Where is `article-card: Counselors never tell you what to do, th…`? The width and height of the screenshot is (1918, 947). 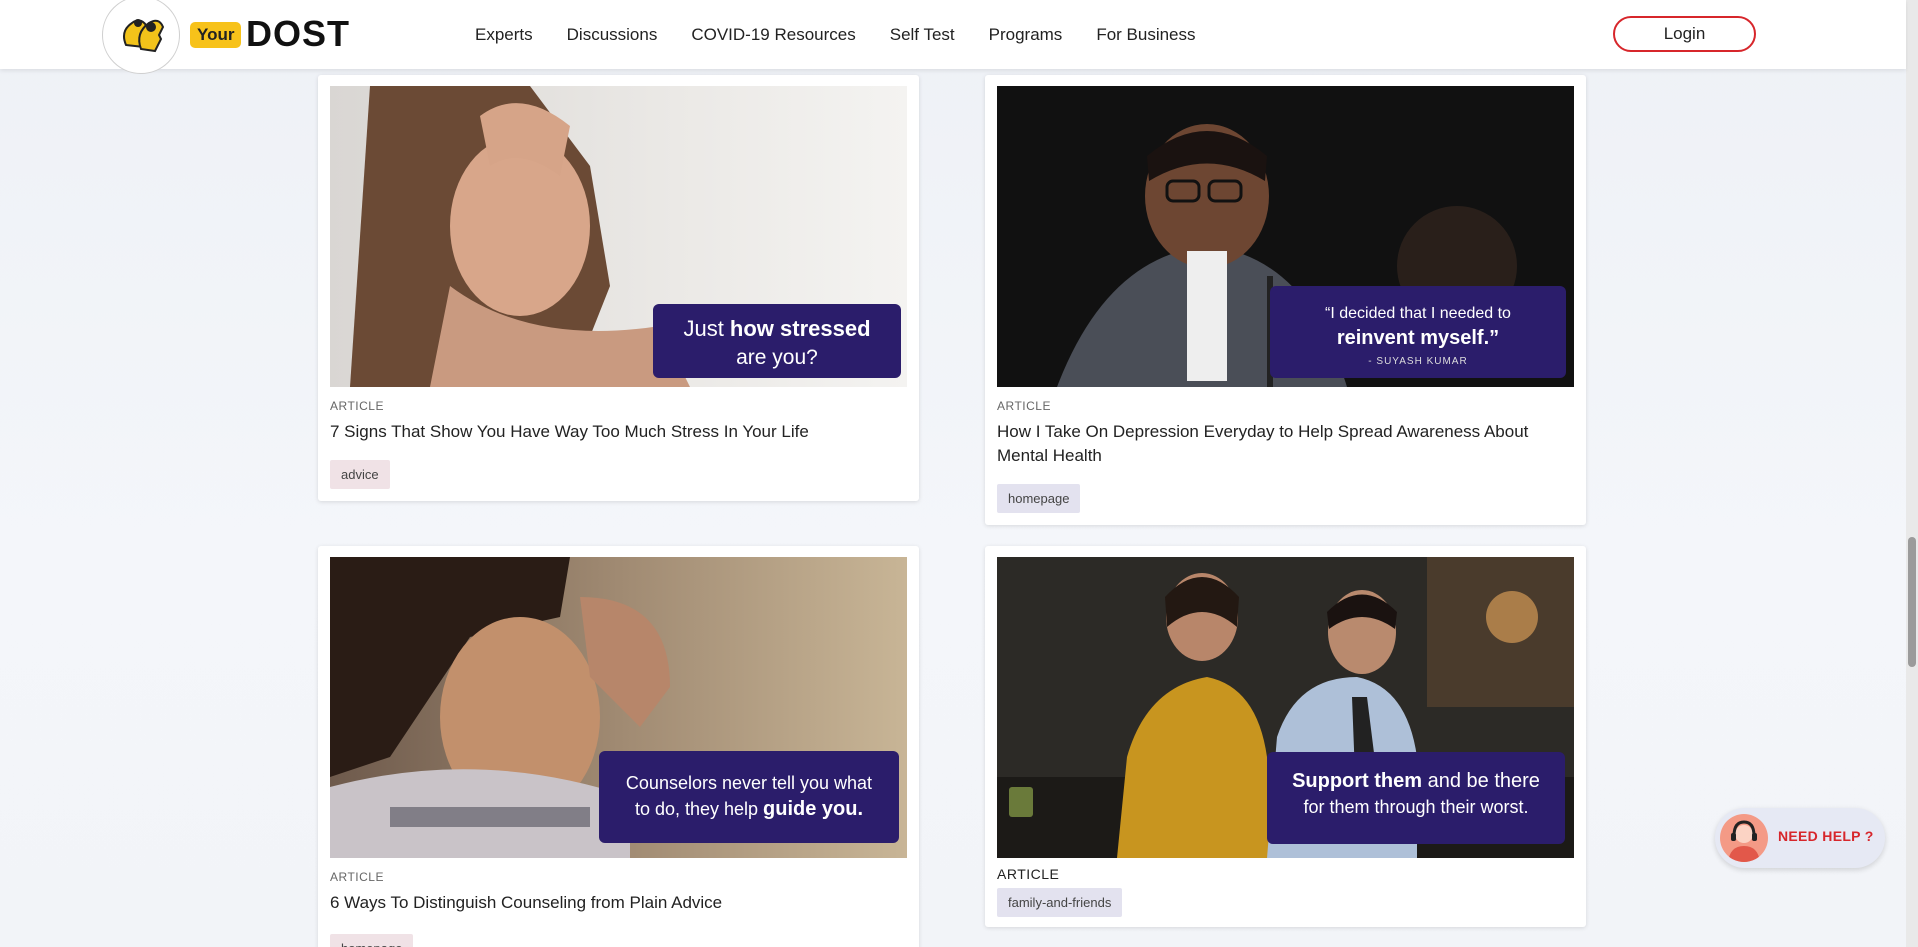
article-card: Counselors never tell you what to do, th… is located at coordinates (618, 746).